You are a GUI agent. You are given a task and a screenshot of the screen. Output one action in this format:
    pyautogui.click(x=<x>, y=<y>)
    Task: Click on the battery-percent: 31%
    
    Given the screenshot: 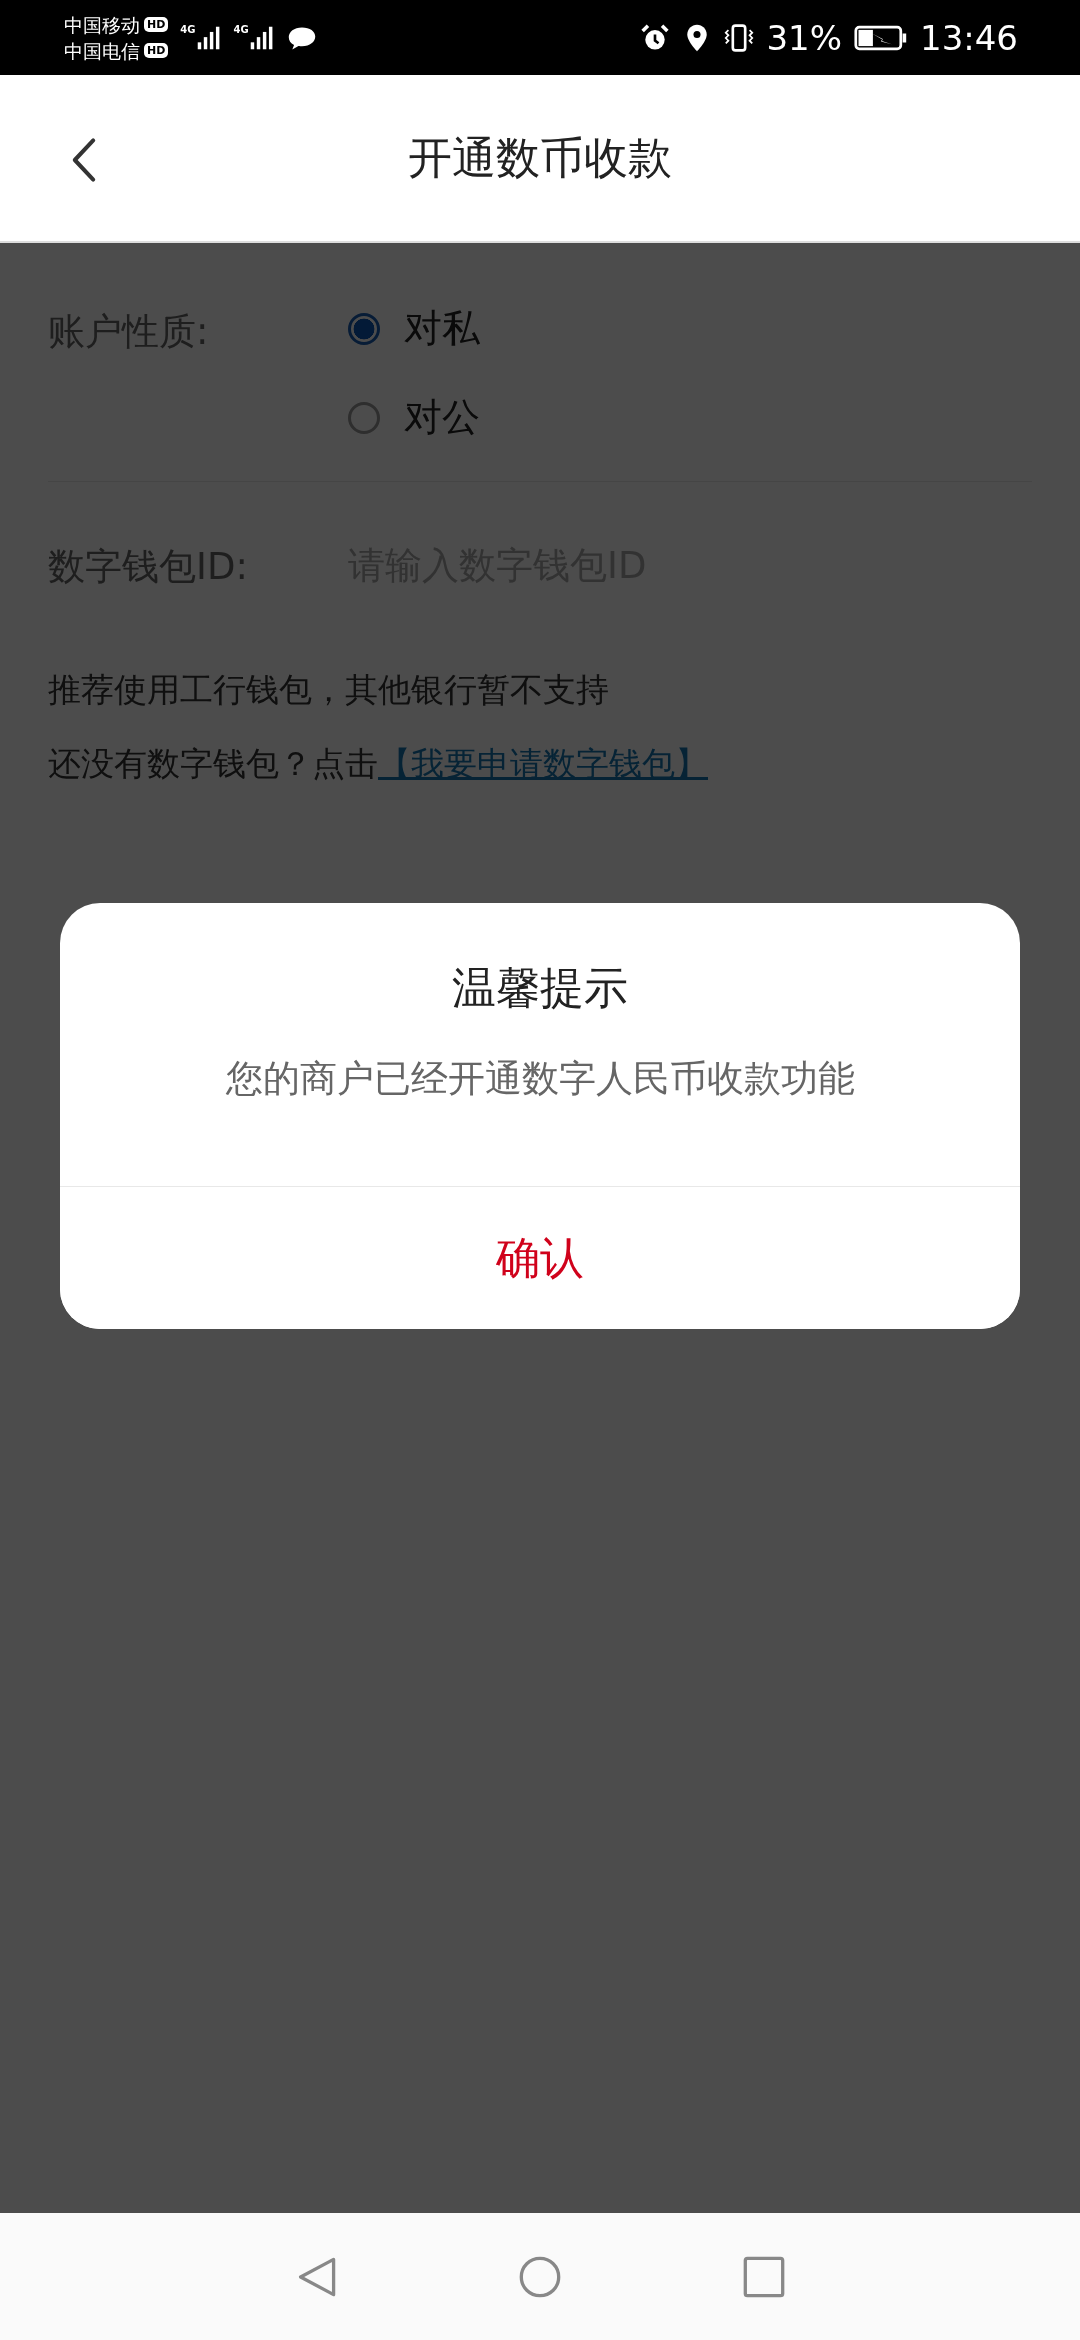 What is the action you would take?
    pyautogui.click(x=804, y=37)
    